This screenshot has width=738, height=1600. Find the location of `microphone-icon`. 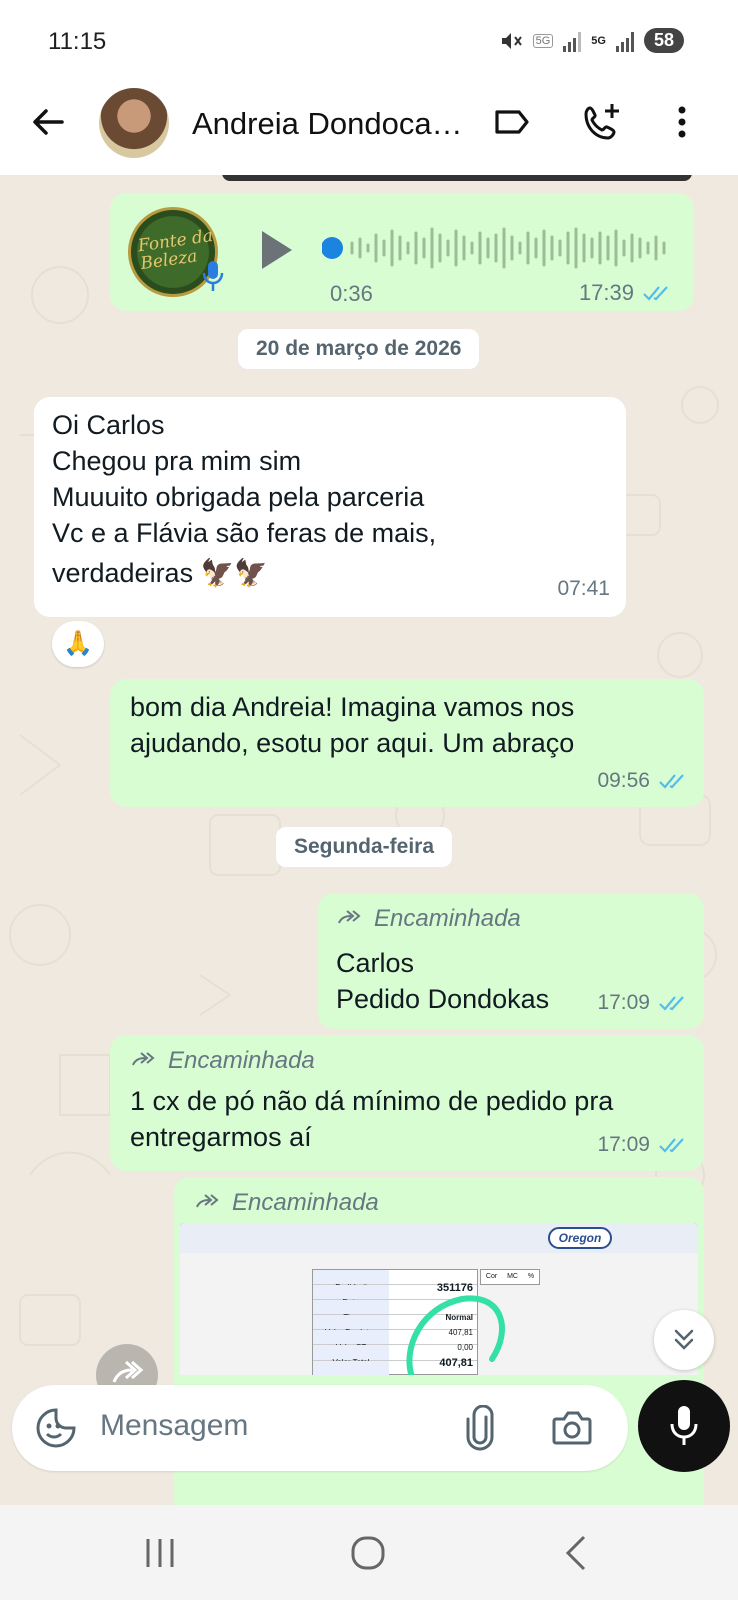

microphone-icon is located at coordinates (684, 1425).